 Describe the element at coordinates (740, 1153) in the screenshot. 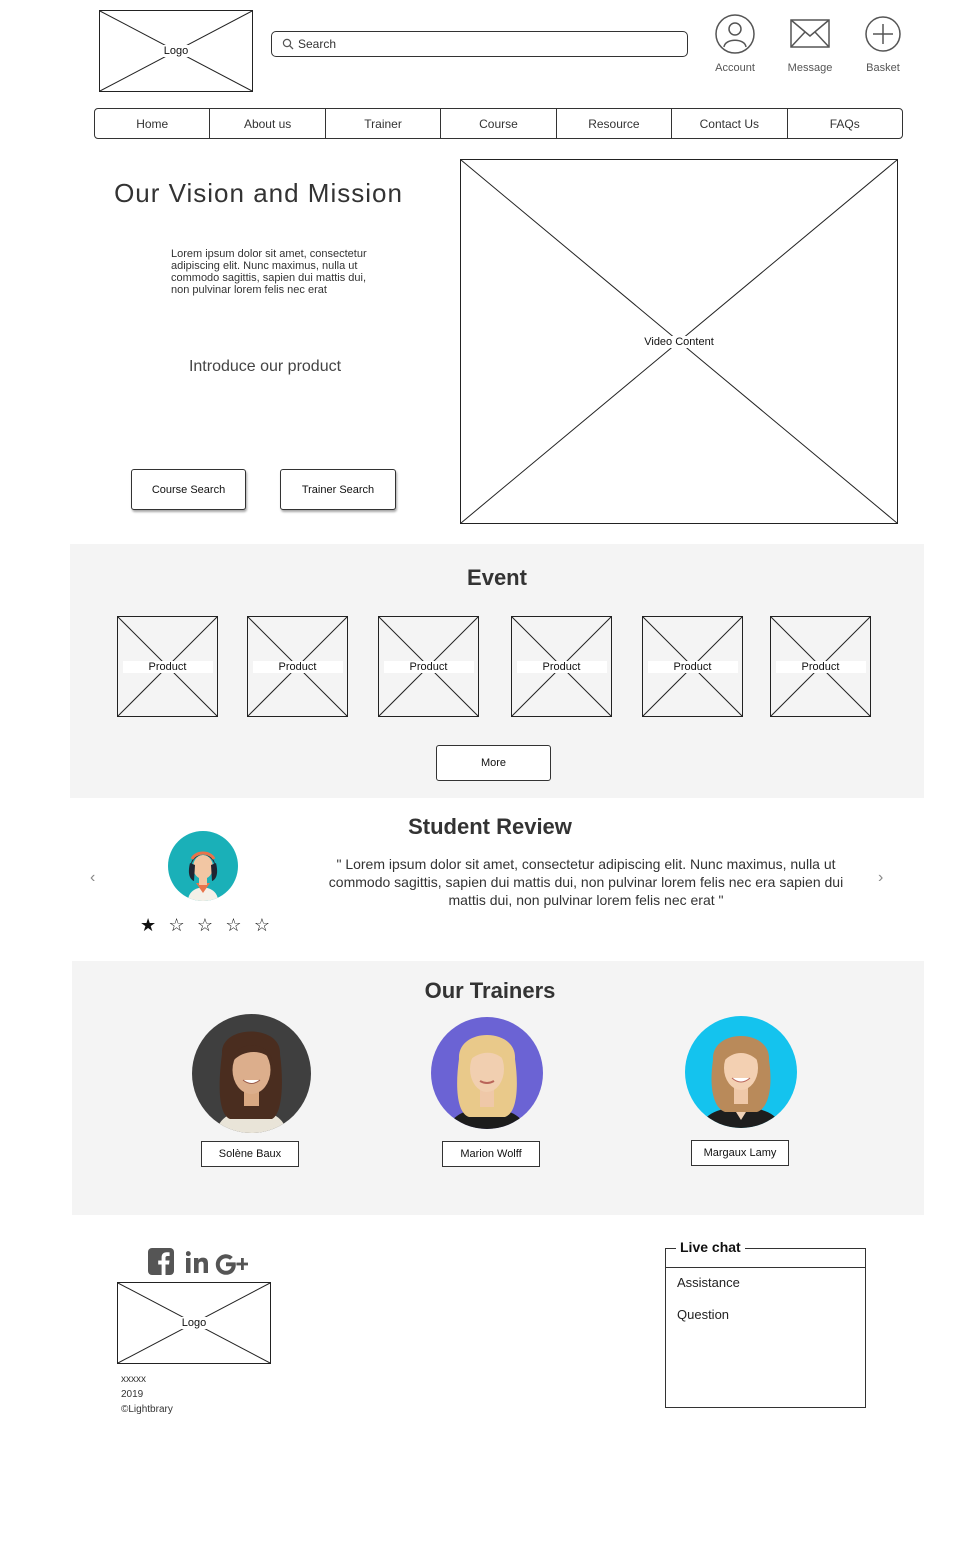

I see `trainer-name-margaux: Margaux Lamy` at that location.